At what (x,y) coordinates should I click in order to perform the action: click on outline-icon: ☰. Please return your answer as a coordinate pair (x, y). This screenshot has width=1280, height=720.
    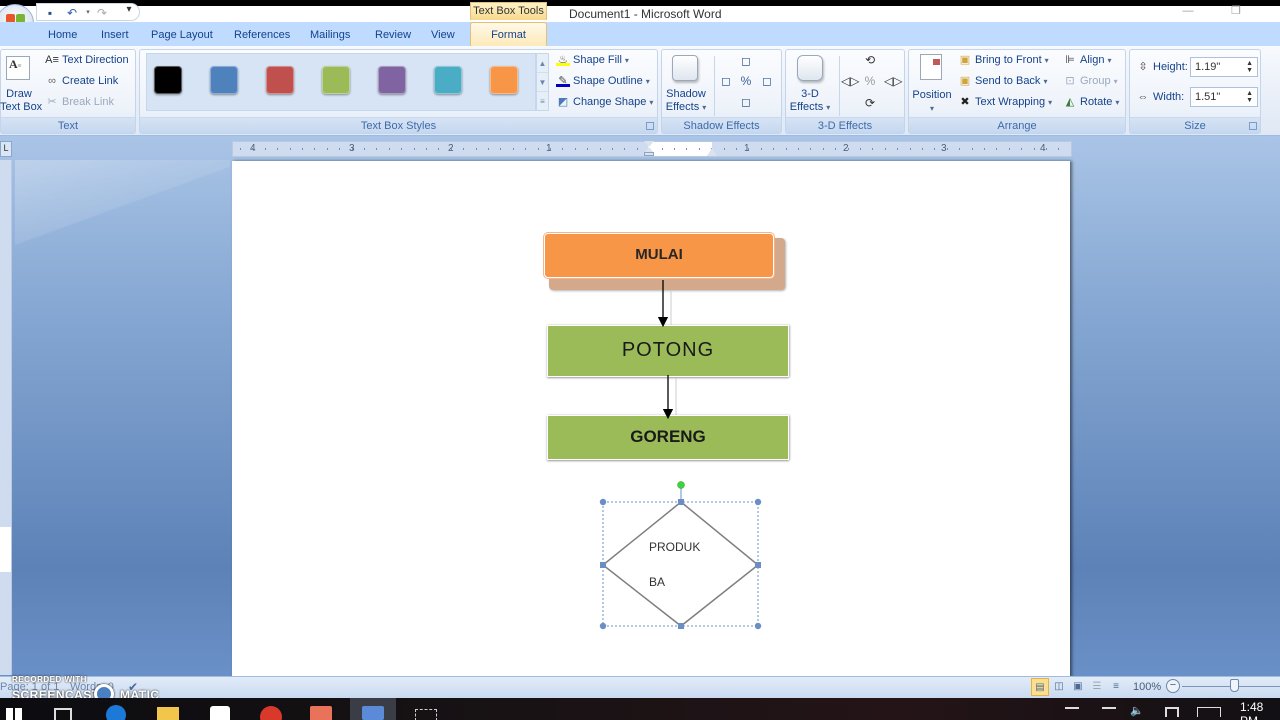
    Looking at the image, I should click on (1097, 687).